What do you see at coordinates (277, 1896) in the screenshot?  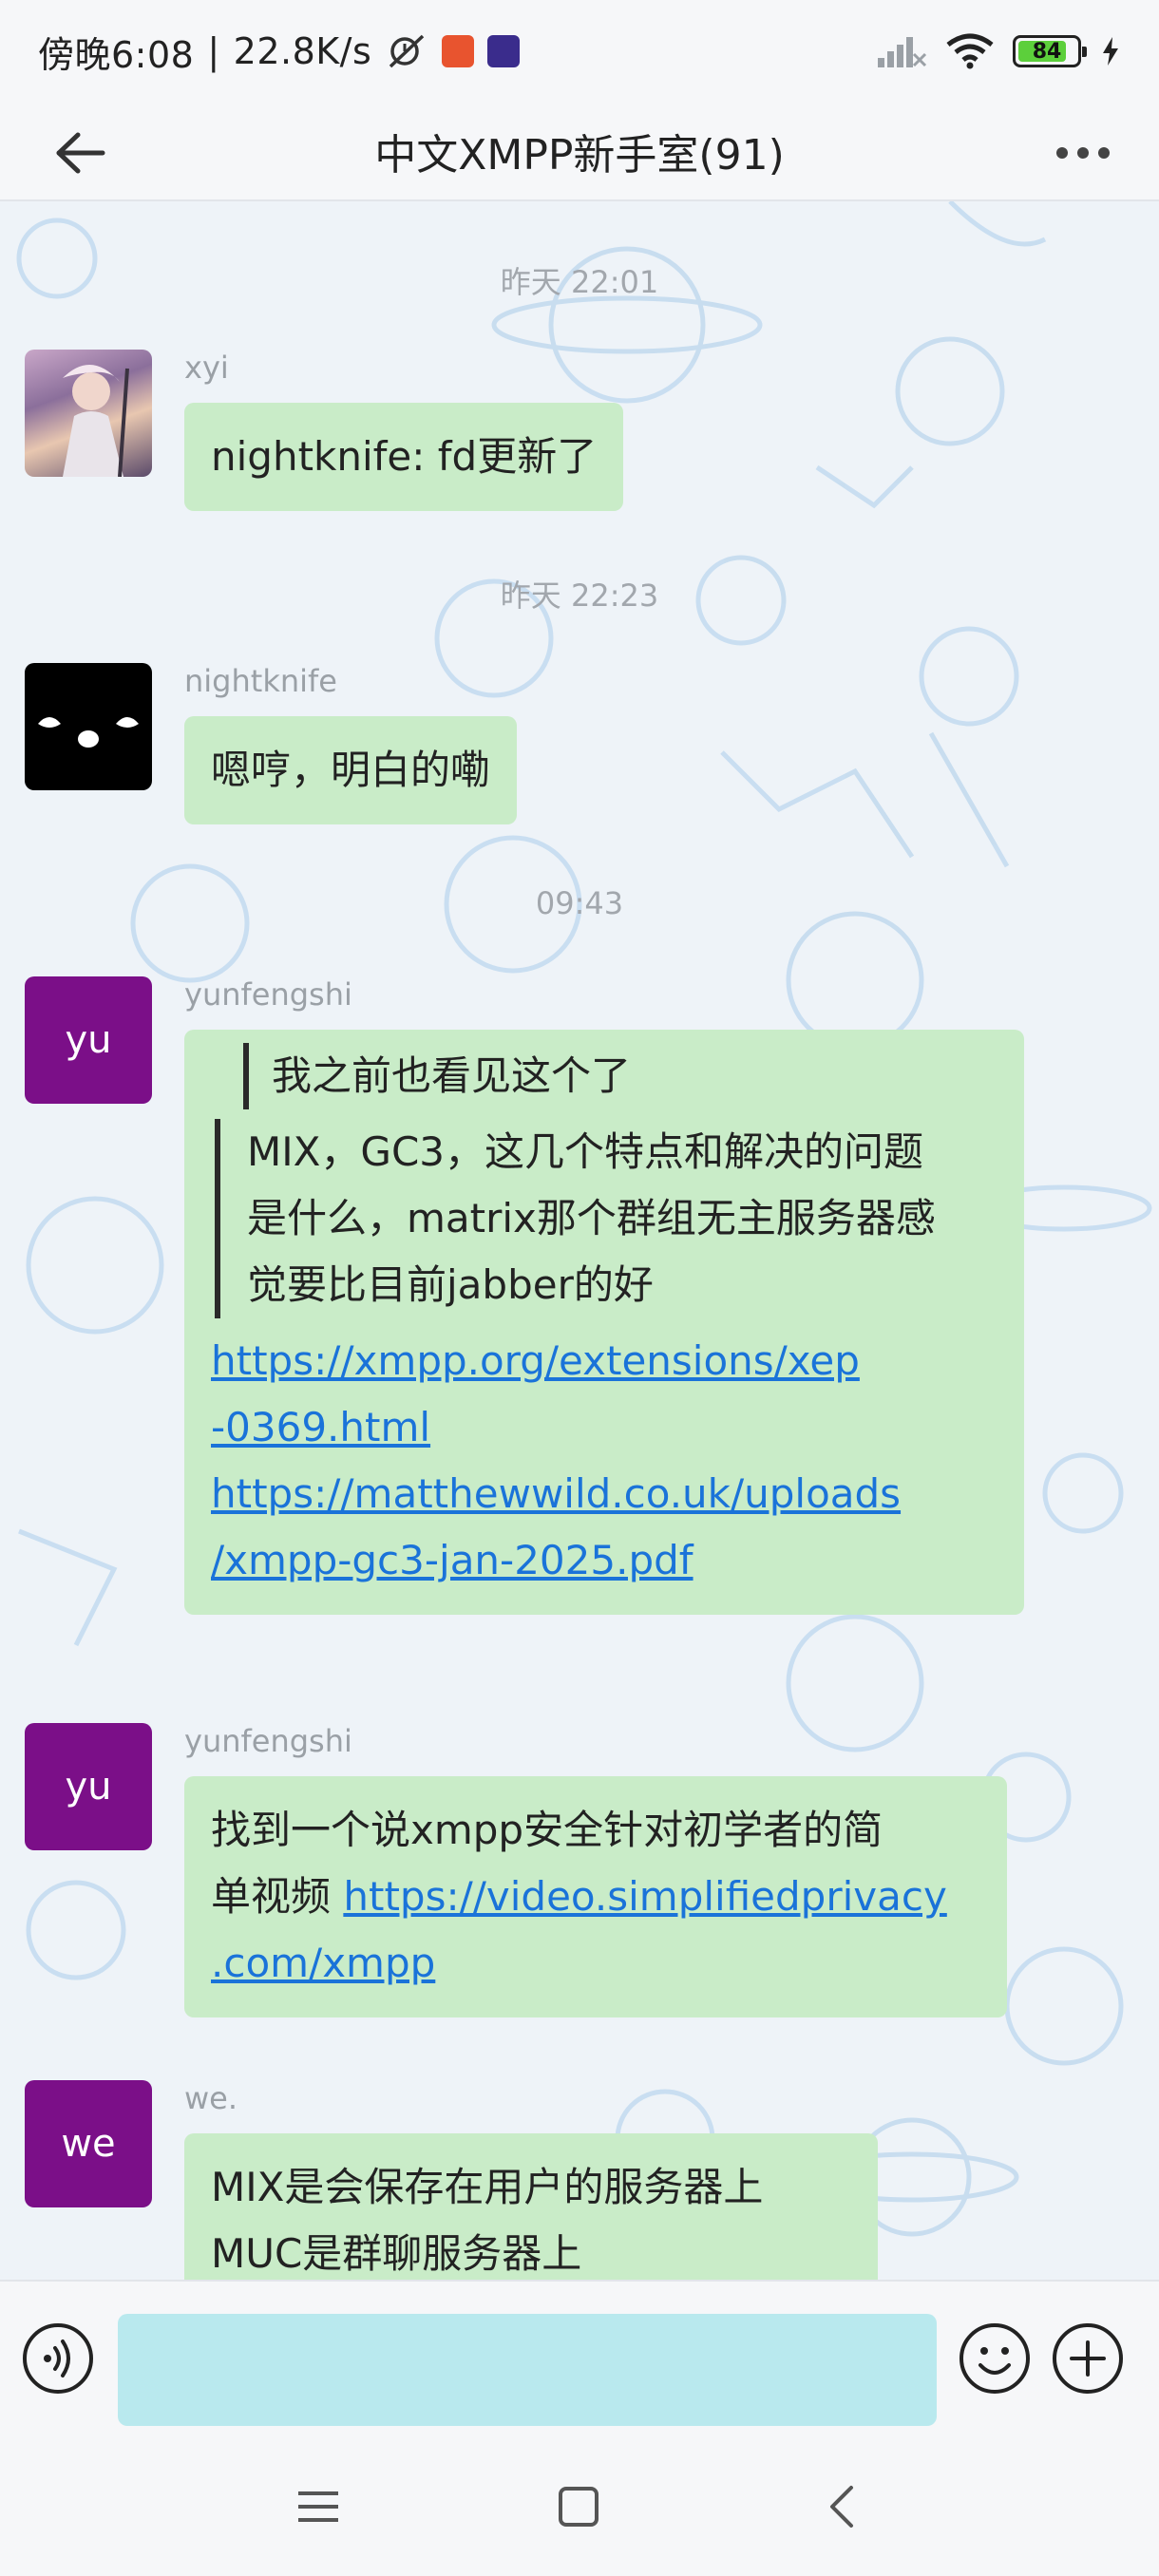 I see `message-text: 单视频` at bounding box center [277, 1896].